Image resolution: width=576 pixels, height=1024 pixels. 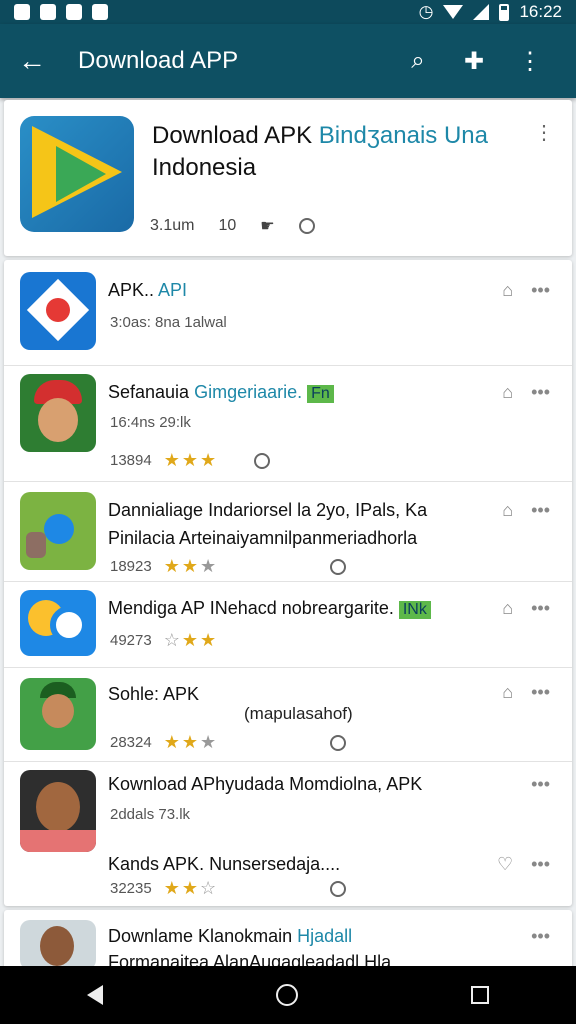 I want to click on item-meta: 18923 ★★★, so click(x=228, y=566).